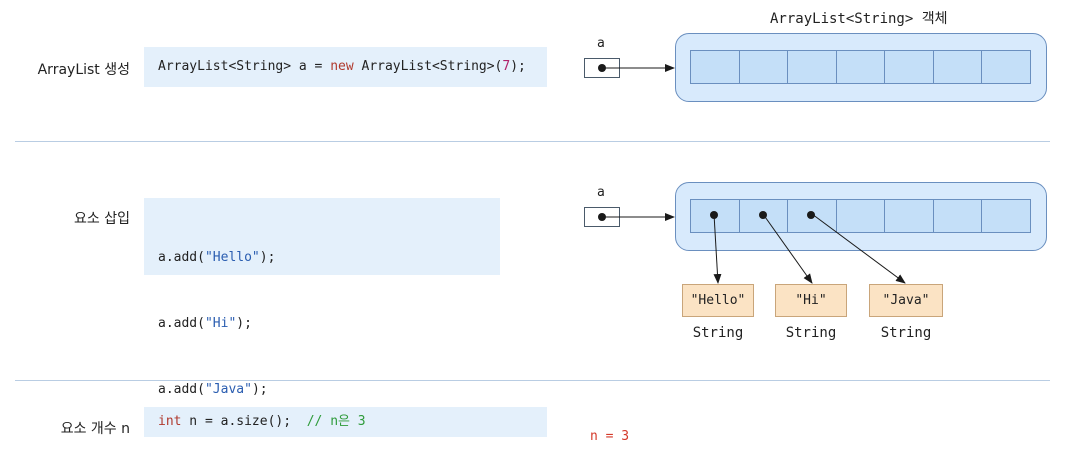  Describe the element at coordinates (244, 421) in the screenshot. I see `code-text: n = a.size();` at that location.